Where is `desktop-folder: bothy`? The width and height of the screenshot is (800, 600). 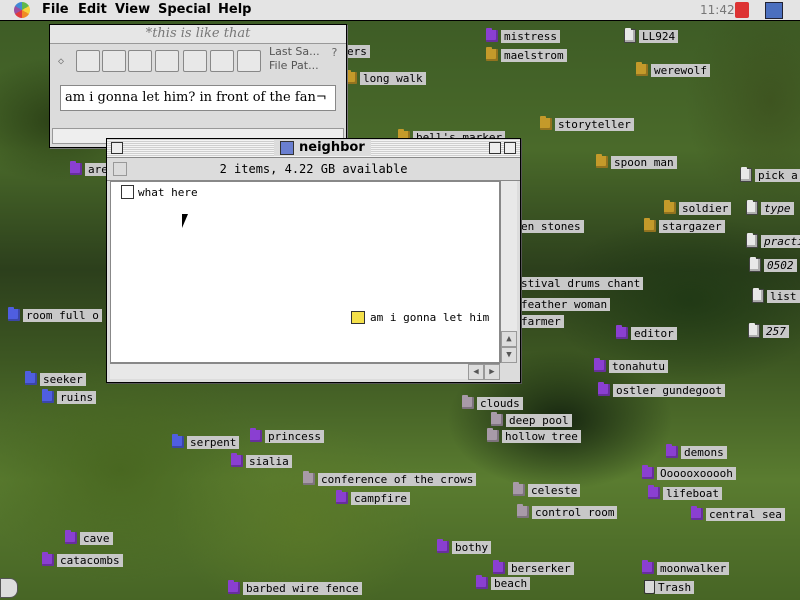 desktop-folder: bothy is located at coordinates (464, 546).